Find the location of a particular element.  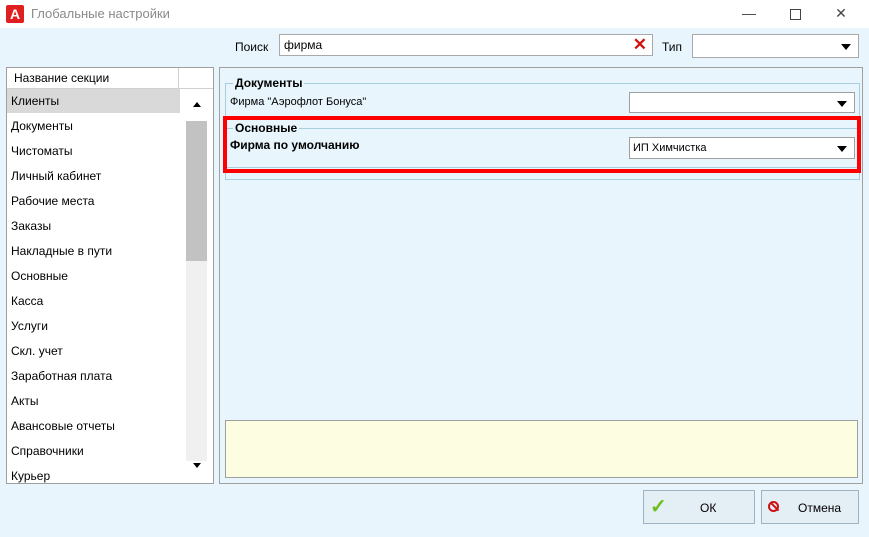

type-label: Тип is located at coordinates (672, 47).